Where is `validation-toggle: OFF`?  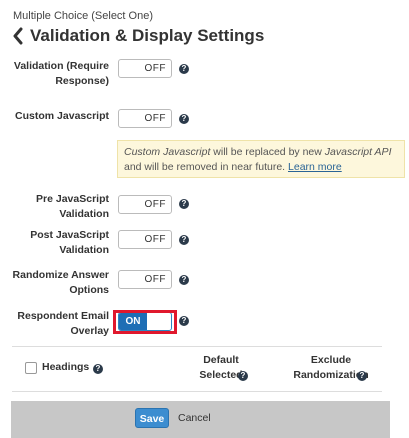
validation-toggle: OFF is located at coordinates (145, 68).